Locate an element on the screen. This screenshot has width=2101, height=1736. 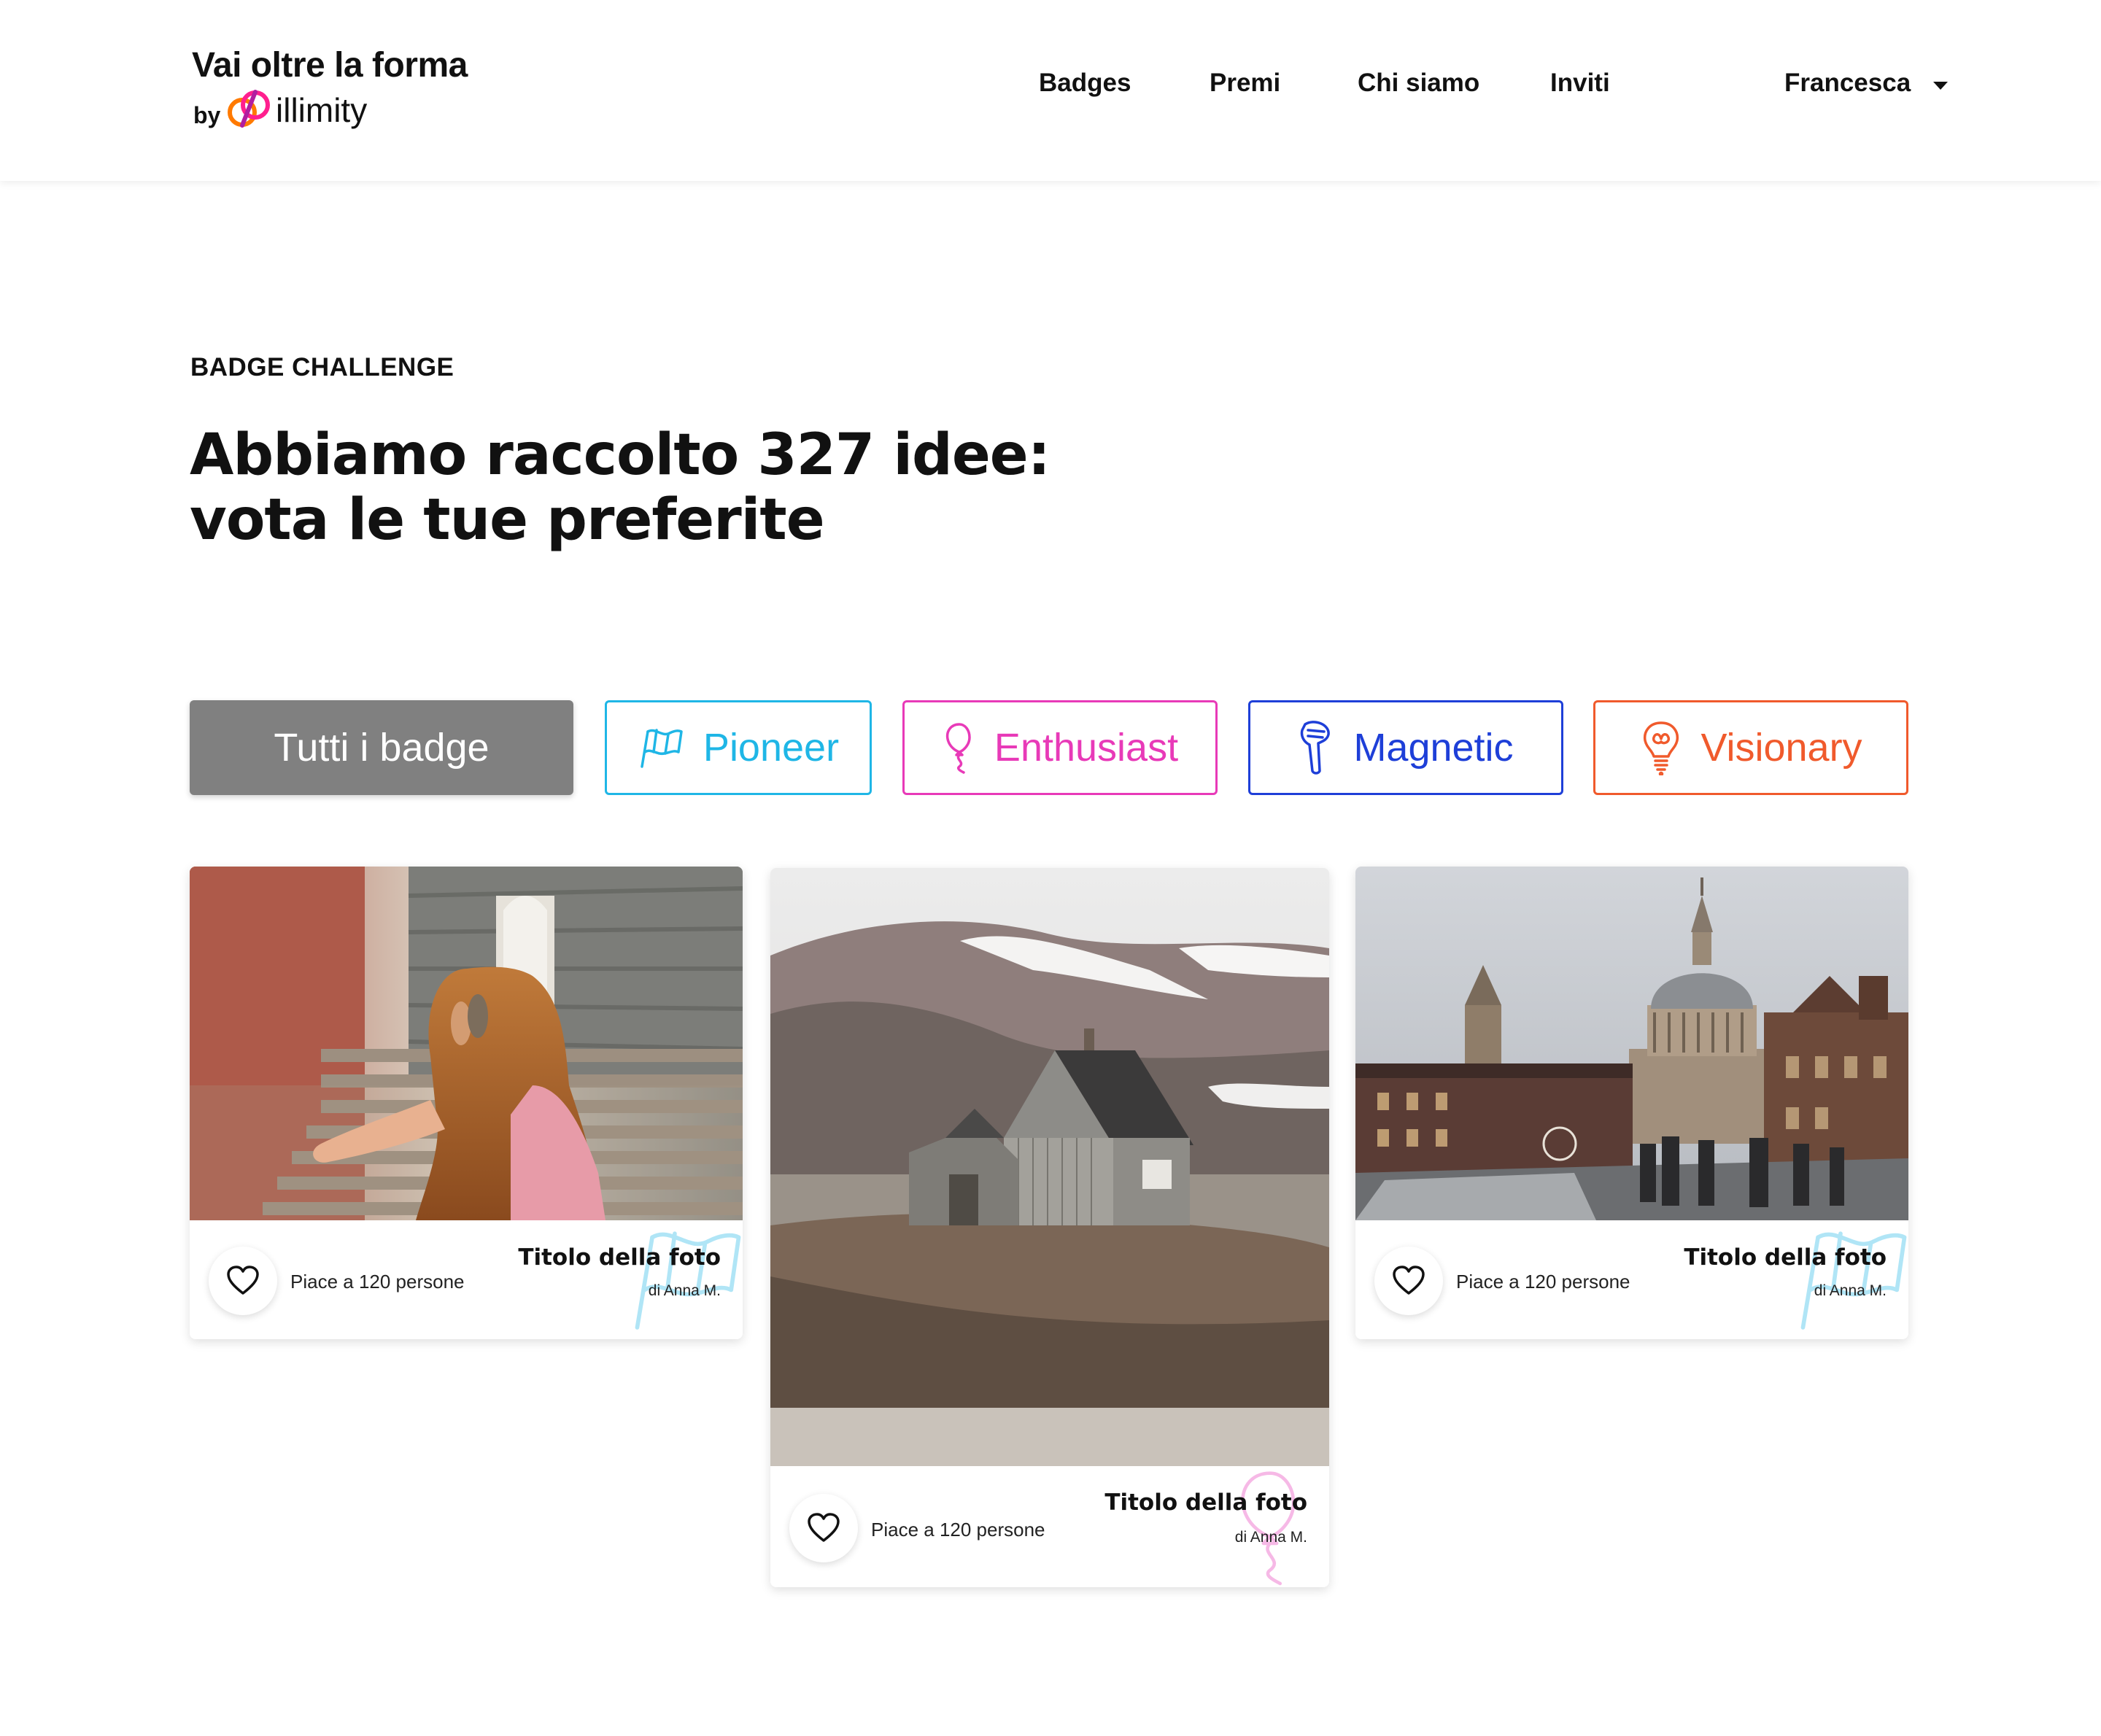
magnet-icon is located at coordinates (1316, 748).